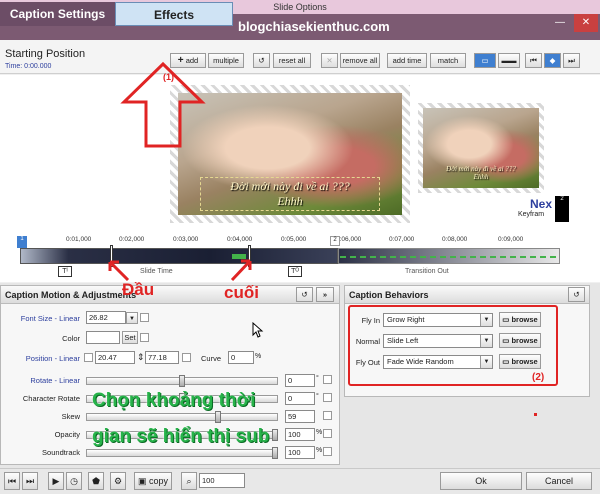  What do you see at coordinates (327, 397) in the screenshot?
I see `char-rotate-lock-checkbox` at bounding box center [327, 397].